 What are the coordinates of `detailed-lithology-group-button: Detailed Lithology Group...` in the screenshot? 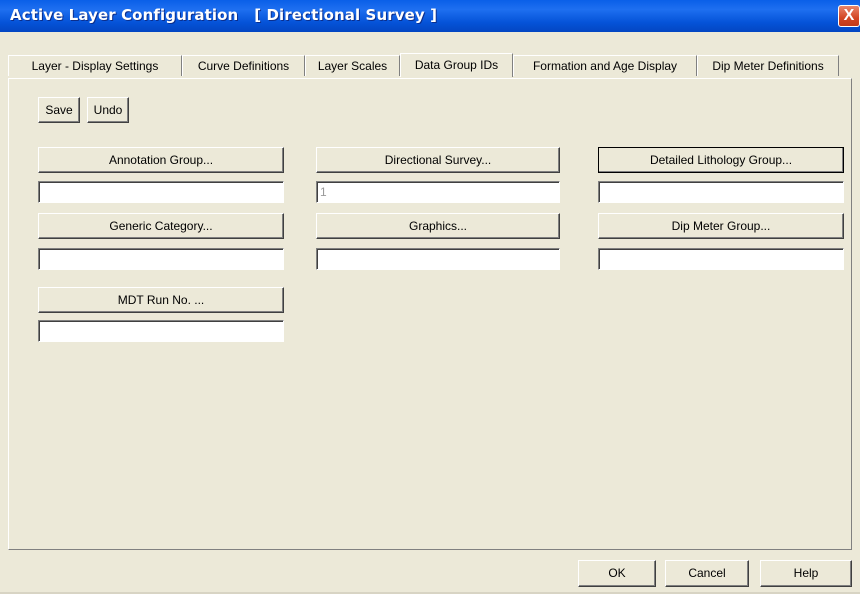 It's located at (721, 160).